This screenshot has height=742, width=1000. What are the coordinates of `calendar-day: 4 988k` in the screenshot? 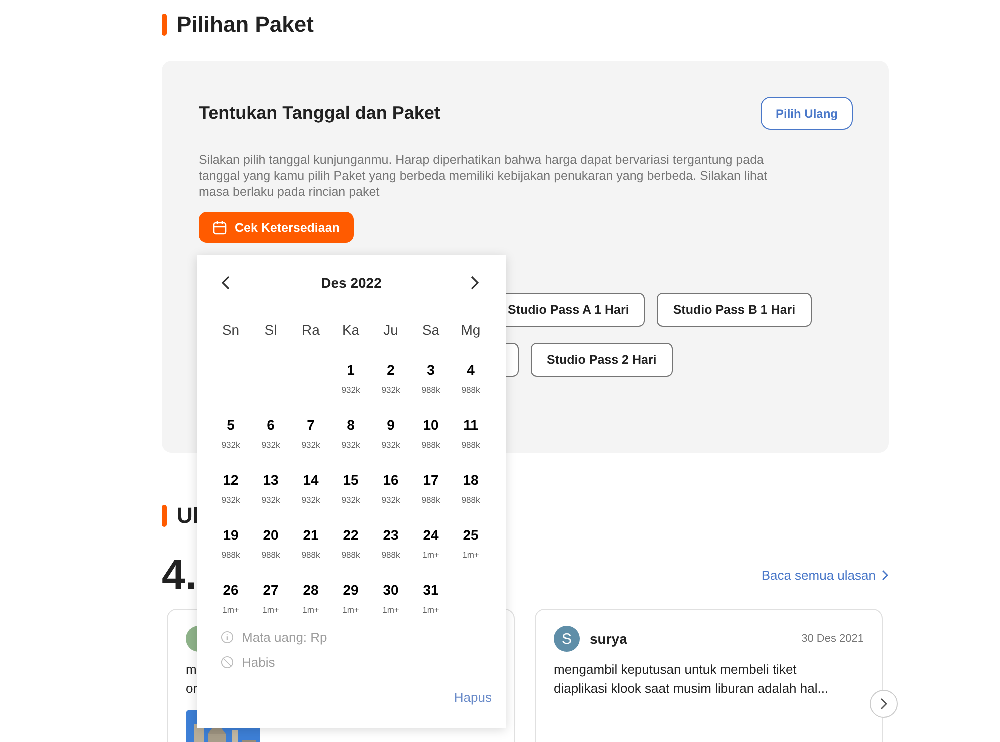 It's located at (471, 385).